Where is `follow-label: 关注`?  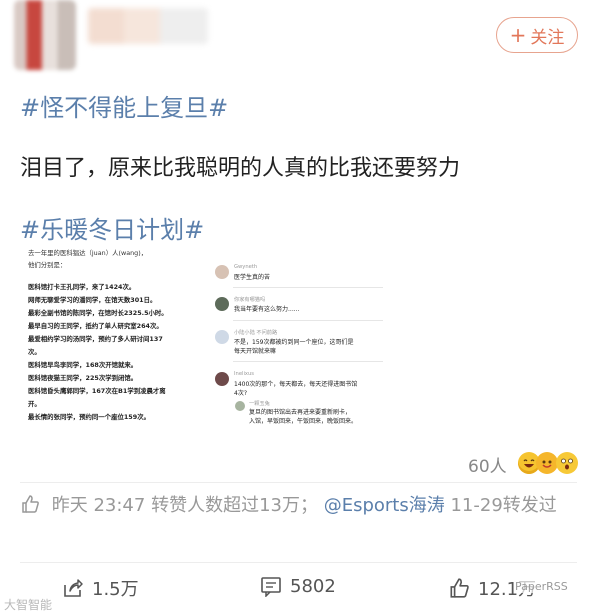
follow-label: 关注 is located at coordinates (547, 37).